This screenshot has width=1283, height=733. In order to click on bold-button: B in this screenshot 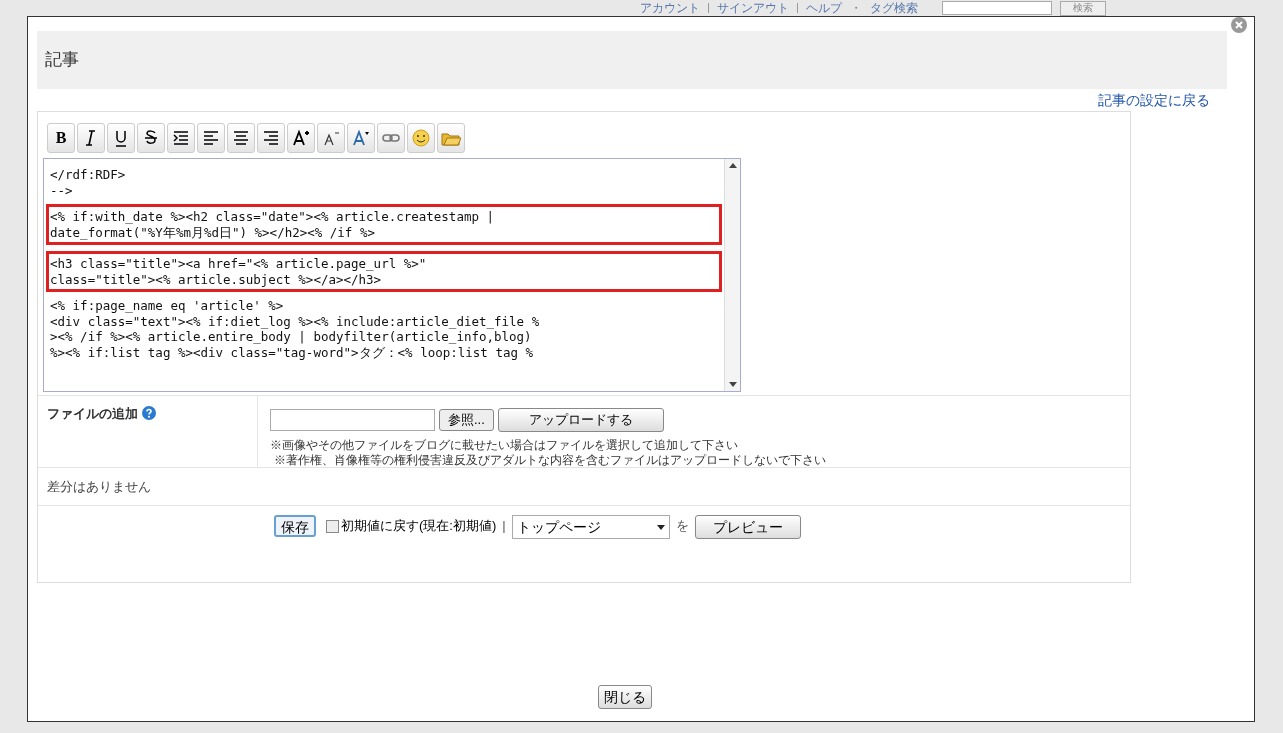, I will do `click(61, 138)`.